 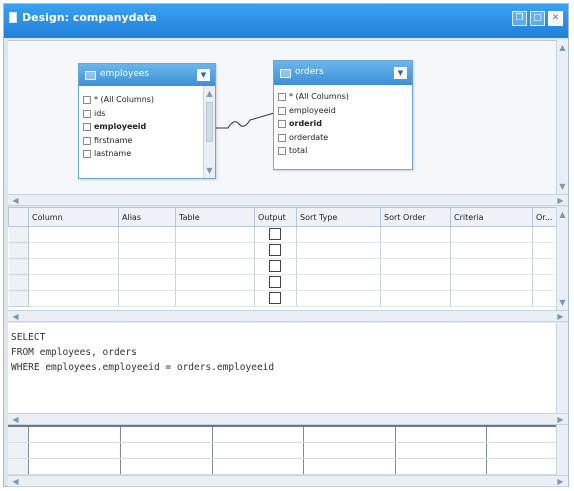 What do you see at coordinates (215, 217) in the screenshot?
I see `grid-header-table: Table` at bounding box center [215, 217].